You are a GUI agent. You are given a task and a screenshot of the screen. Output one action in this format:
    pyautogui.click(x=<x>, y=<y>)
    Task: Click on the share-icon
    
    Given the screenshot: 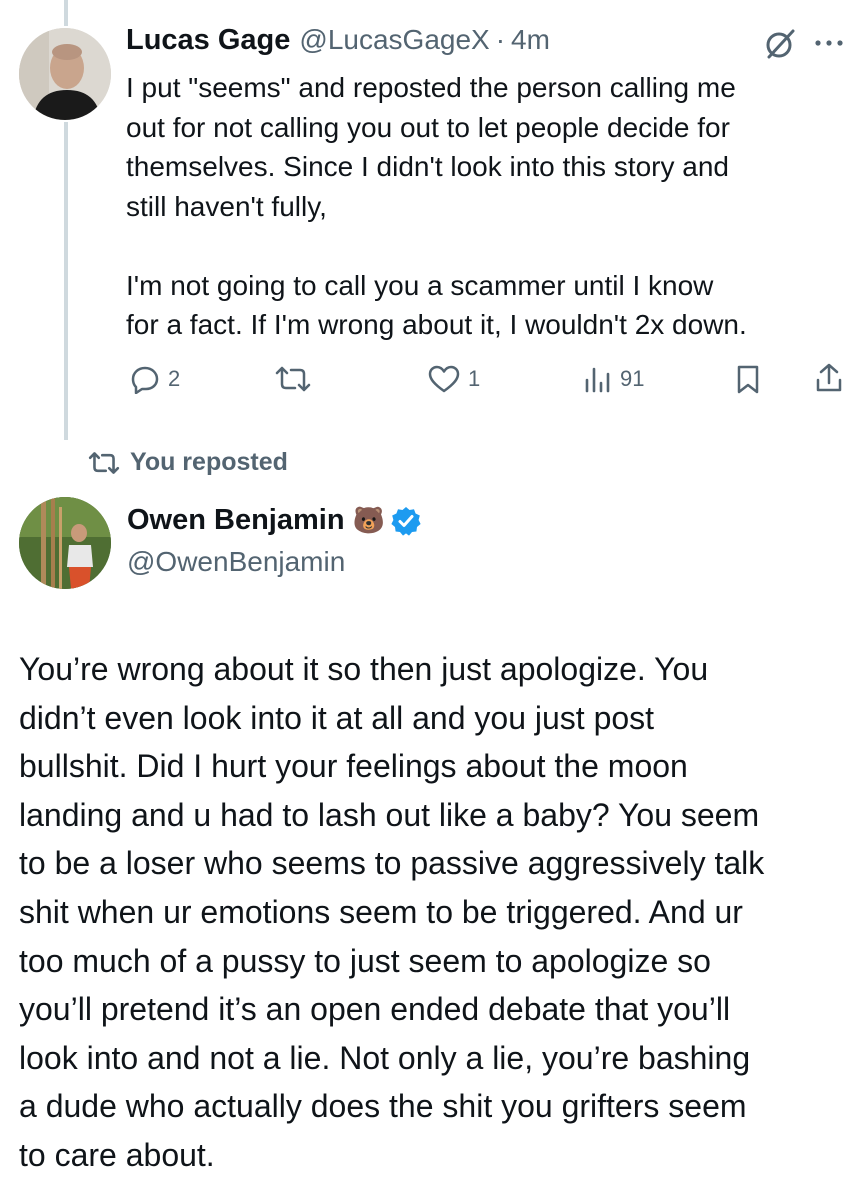 What is the action you would take?
    pyautogui.click(x=829, y=377)
    